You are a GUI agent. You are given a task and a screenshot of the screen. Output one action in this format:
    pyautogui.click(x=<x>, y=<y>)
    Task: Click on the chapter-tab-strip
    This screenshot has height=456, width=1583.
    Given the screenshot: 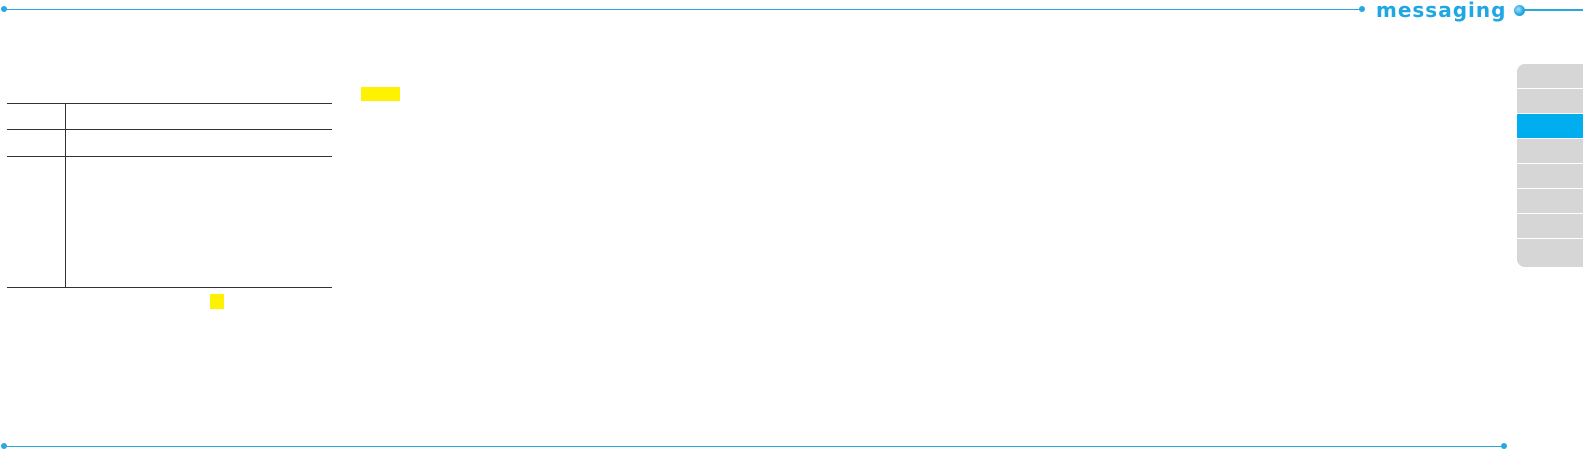 What is the action you would take?
    pyautogui.click(x=1550, y=165)
    